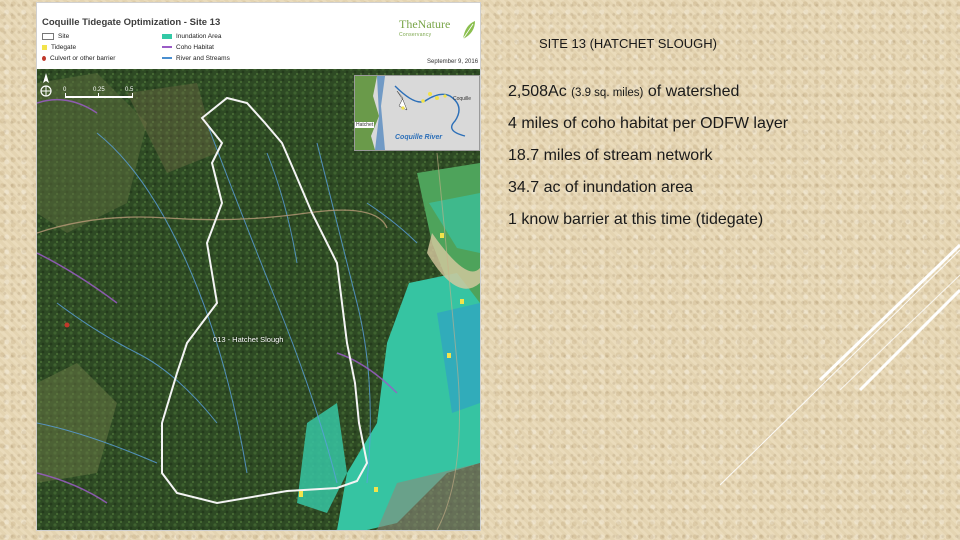 The width and height of the screenshot is (960, 540). What do you see at coordinates (46, 85) in the screenshot?
I see `north-arrow-icon` at bounding box center [46, 85].